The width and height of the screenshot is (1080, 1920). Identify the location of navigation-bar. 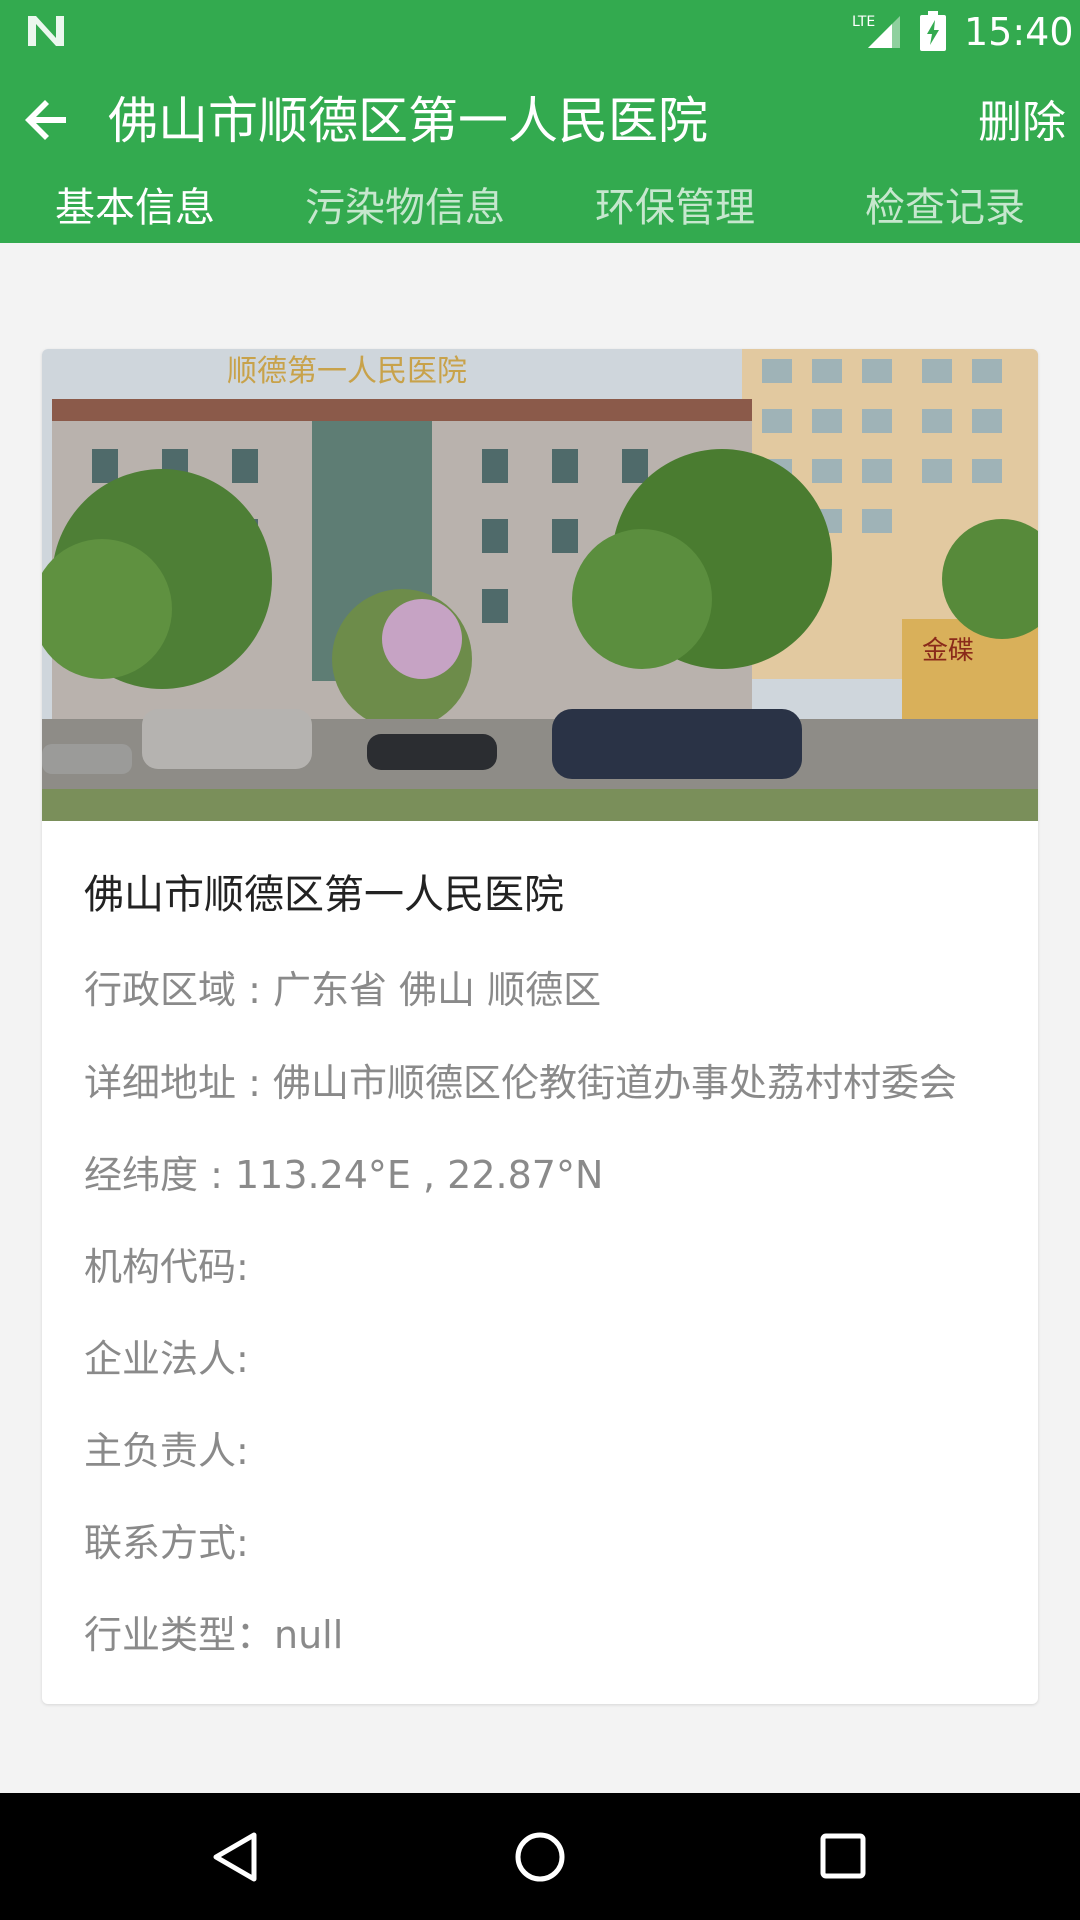
(540, 1856).